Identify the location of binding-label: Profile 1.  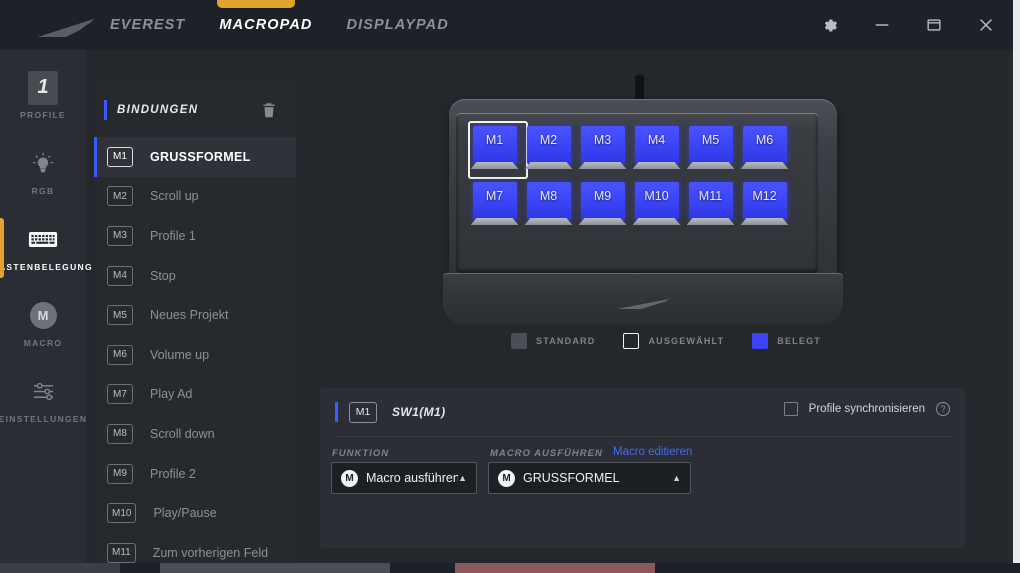
(173, 235).